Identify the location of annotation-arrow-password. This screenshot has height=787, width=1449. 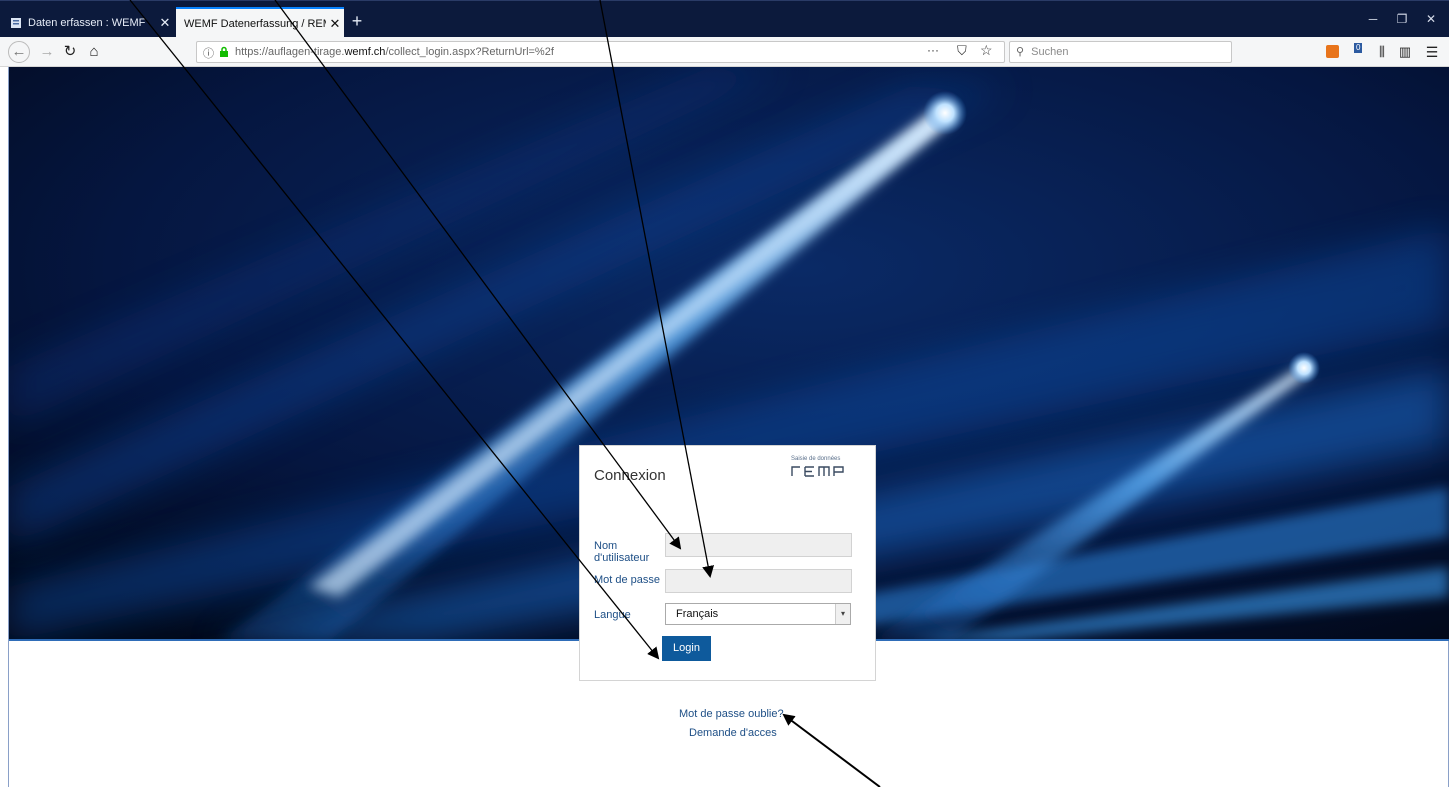
(657, 289).